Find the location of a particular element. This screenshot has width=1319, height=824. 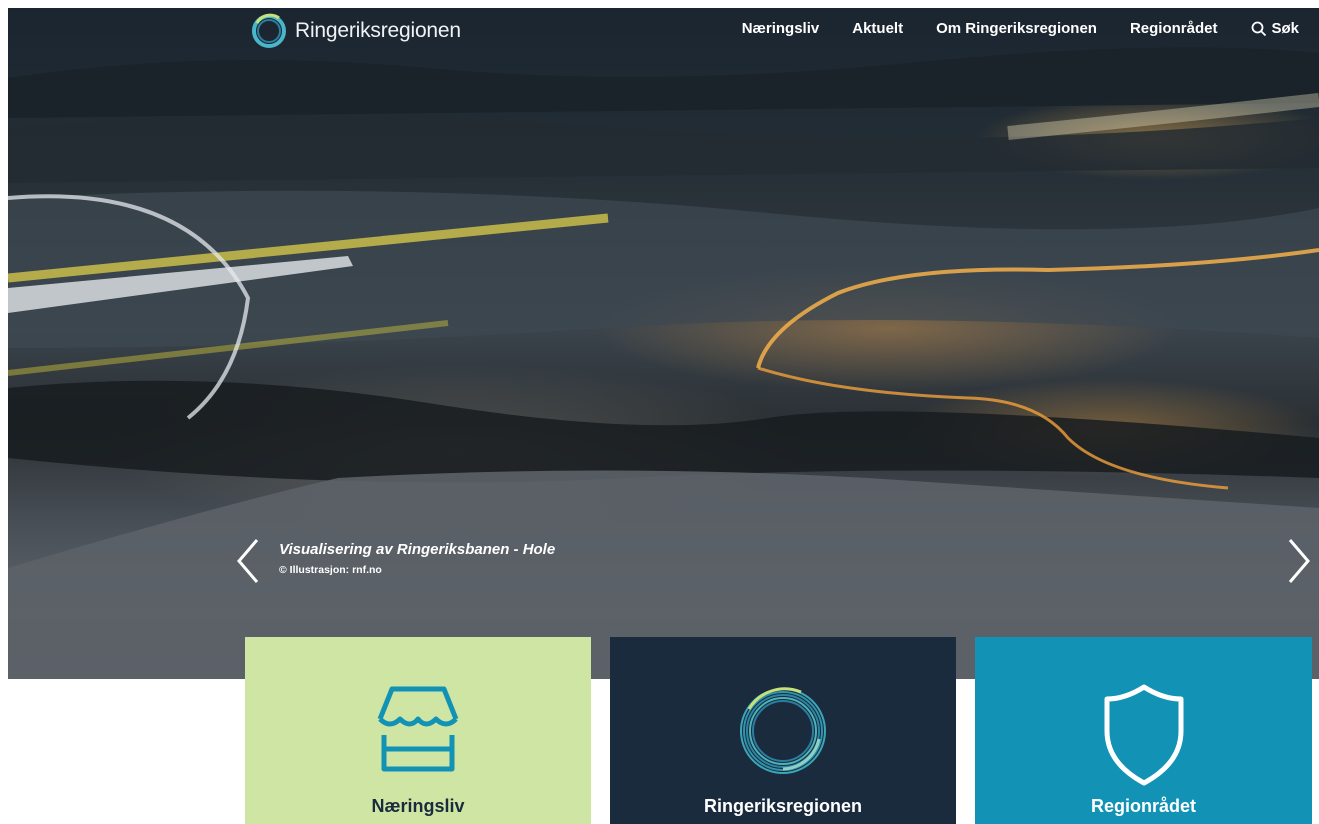

card-regionradet: Regionrådet is located at coordinates (1143, 730).